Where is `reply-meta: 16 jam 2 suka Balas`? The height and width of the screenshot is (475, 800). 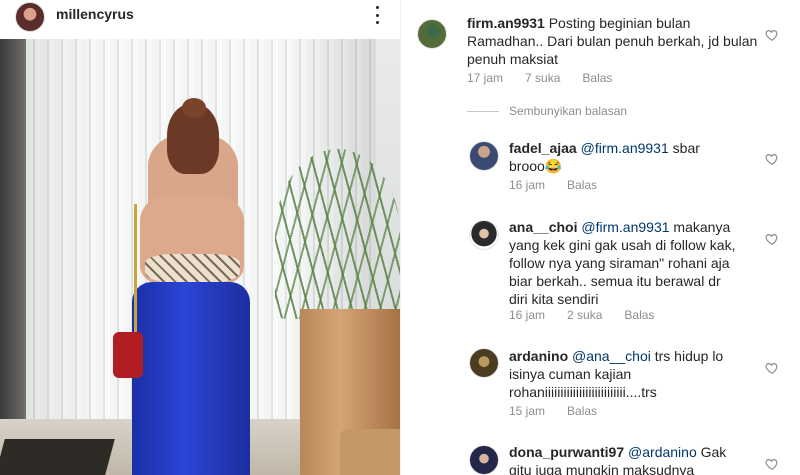 reply-meta: 16 jam 2 suka Balas is located at coordinates (581, 315).